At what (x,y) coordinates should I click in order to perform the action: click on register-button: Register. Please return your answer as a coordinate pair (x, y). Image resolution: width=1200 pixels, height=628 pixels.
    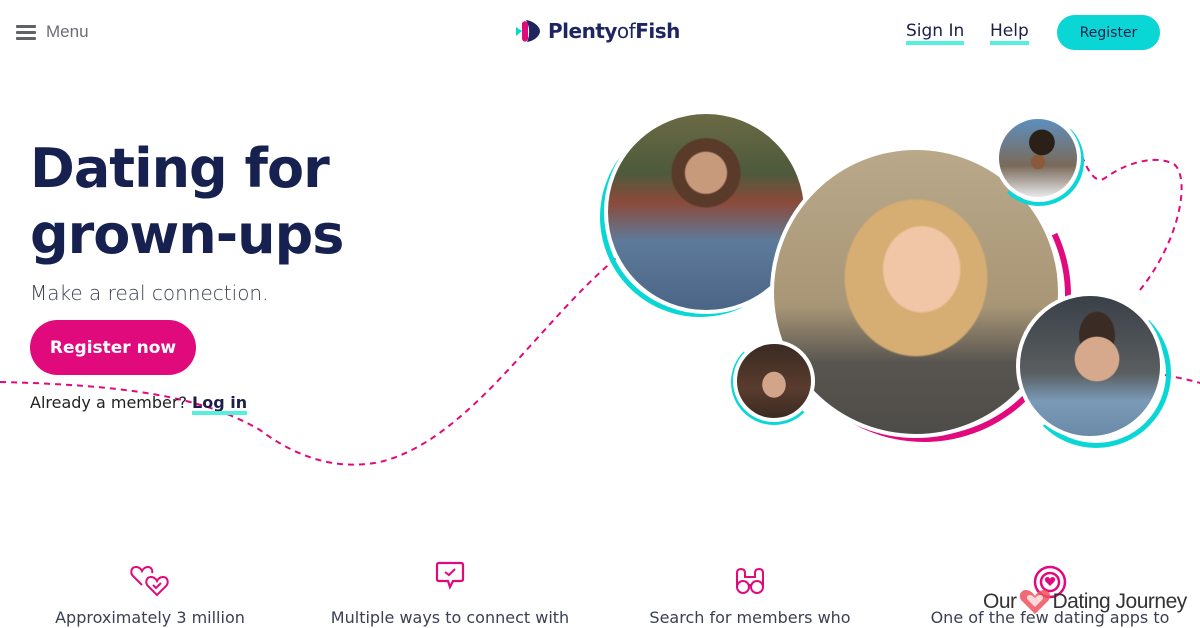
    Looking at the image, I should click on (1108, 32).